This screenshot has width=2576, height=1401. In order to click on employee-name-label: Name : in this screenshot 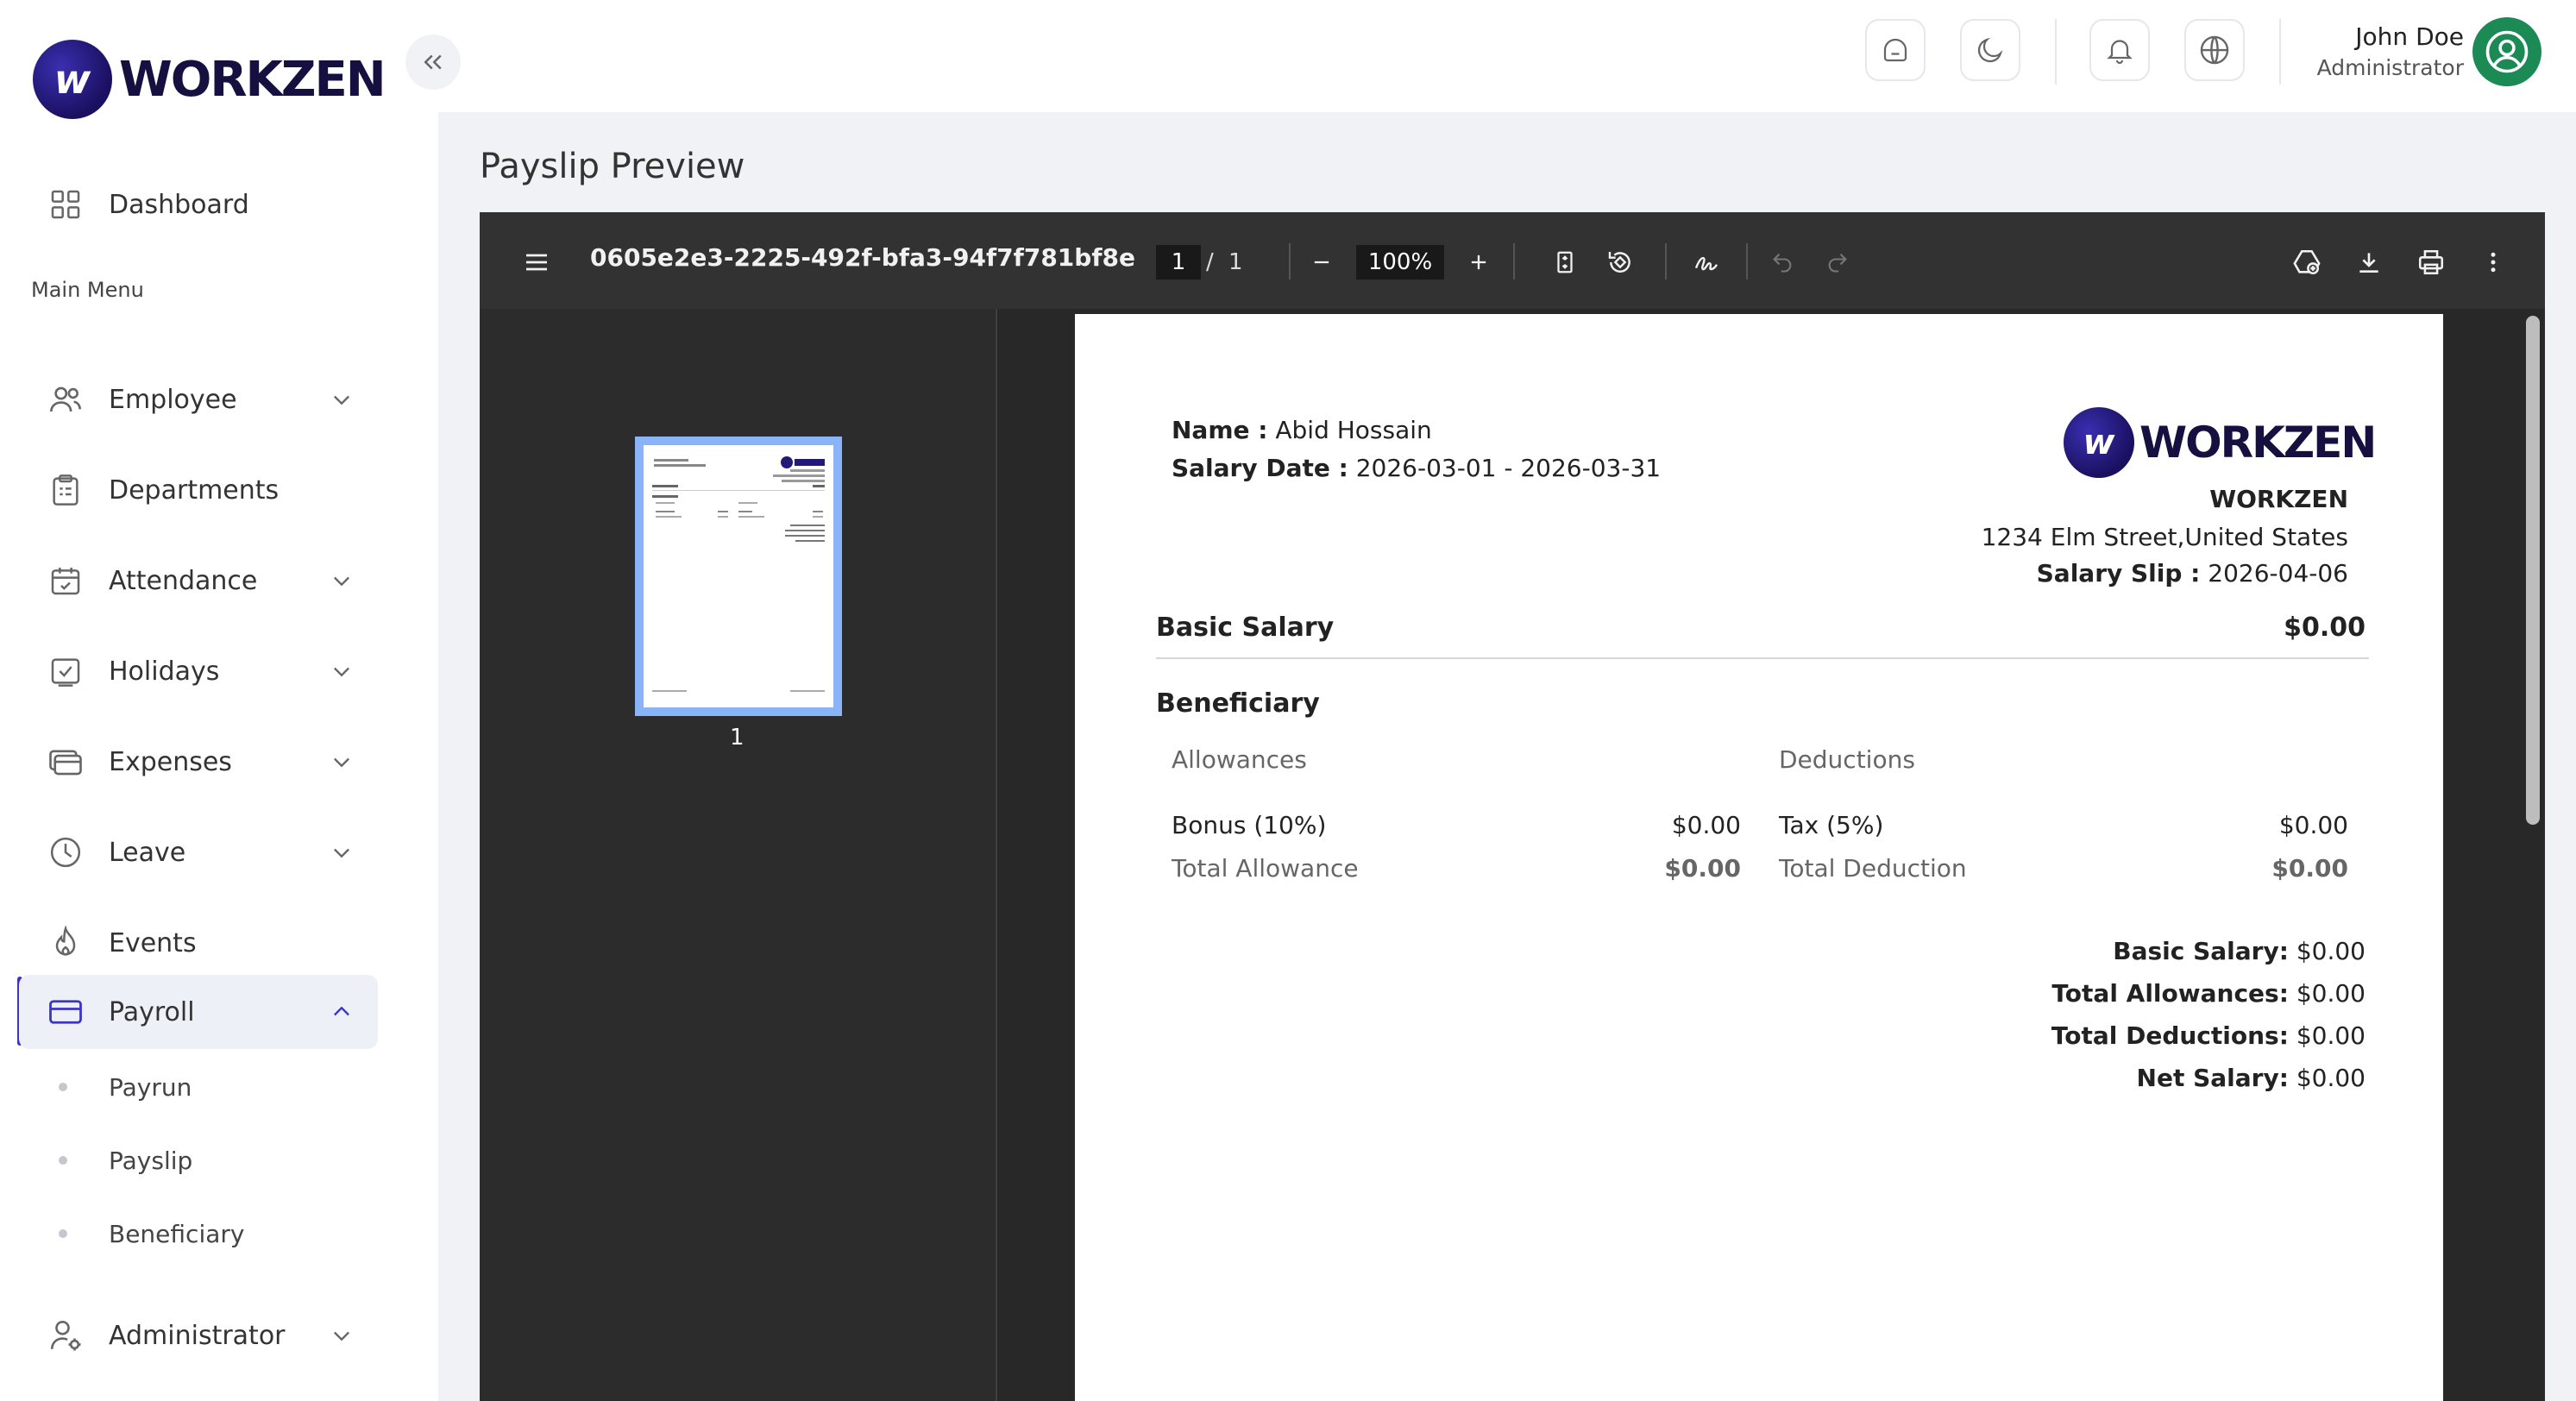, I will do `click(1220, 430)`.